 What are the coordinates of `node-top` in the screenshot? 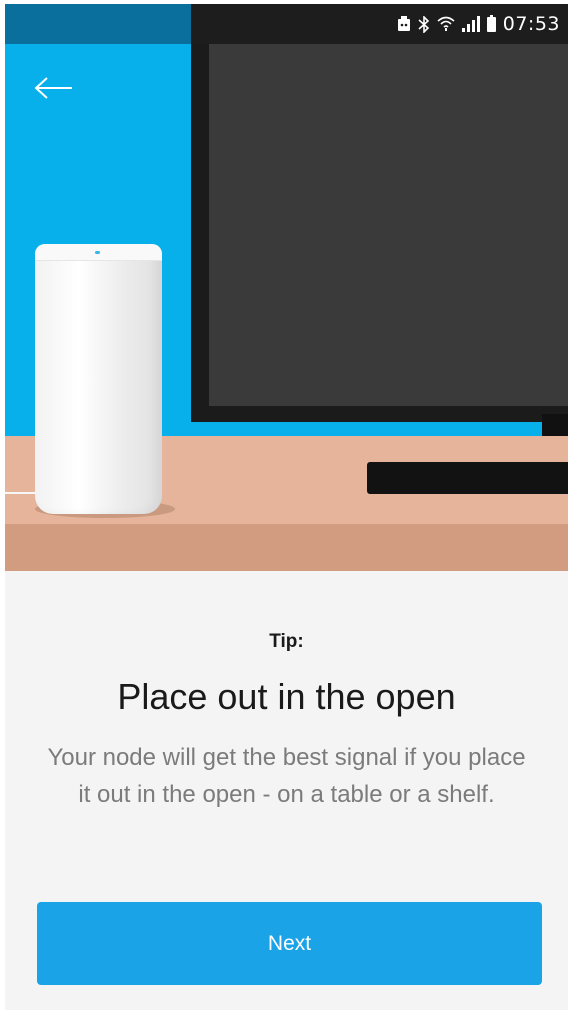 It's located at (98, 252).